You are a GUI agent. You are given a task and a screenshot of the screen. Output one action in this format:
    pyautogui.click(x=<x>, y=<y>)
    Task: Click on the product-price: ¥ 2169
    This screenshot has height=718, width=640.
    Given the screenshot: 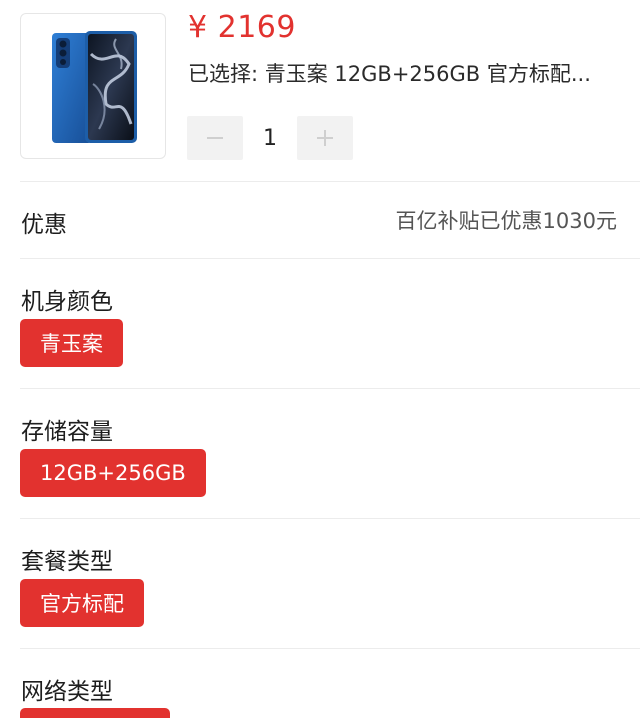 What is the action you would take?
    pyautogui.click(x=242, y=27)
    